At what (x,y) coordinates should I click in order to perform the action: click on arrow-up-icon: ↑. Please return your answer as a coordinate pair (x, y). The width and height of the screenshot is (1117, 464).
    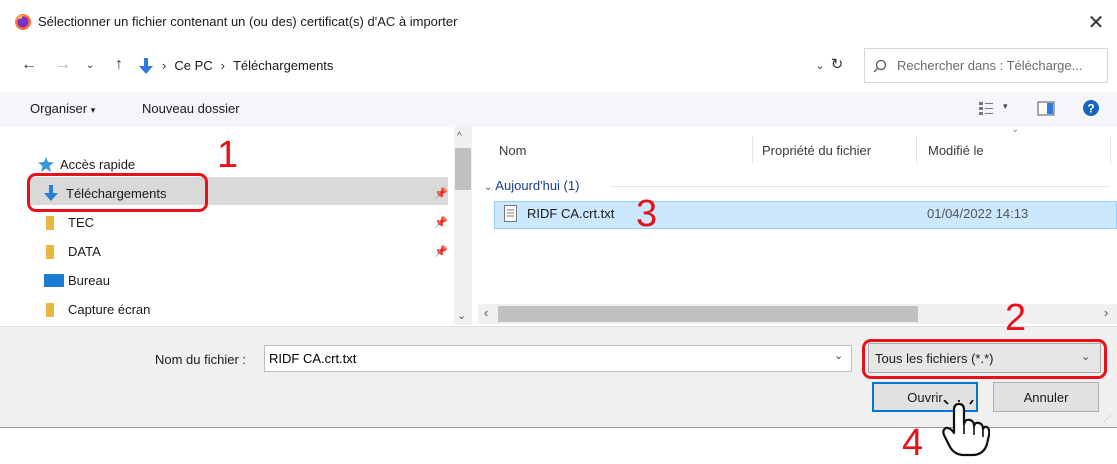
    Looking at the image, I should click on (119, 64).